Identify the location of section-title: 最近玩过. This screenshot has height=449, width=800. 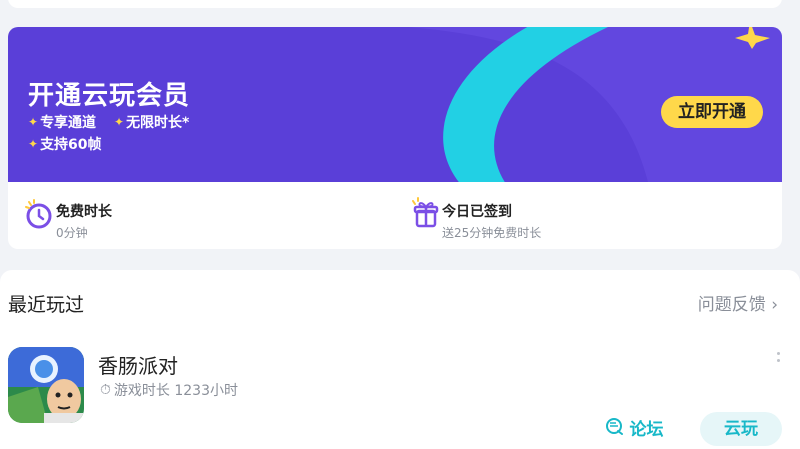
(46, 305).